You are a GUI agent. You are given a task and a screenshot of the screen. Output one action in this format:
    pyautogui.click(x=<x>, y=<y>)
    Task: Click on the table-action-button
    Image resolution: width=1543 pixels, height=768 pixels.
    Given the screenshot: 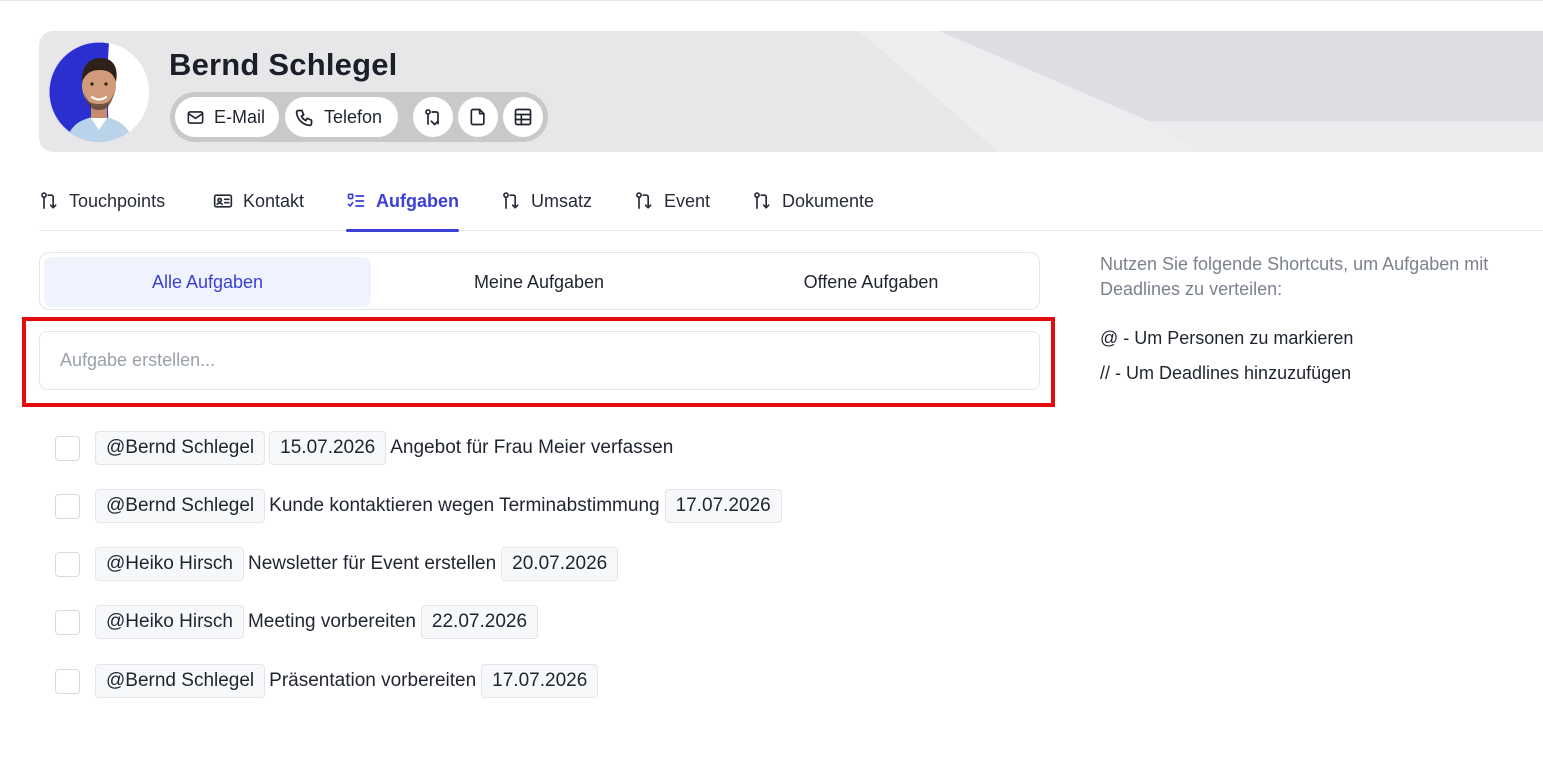 What is the action you would take?
    pyautogui.click(x=523, y=117)
    